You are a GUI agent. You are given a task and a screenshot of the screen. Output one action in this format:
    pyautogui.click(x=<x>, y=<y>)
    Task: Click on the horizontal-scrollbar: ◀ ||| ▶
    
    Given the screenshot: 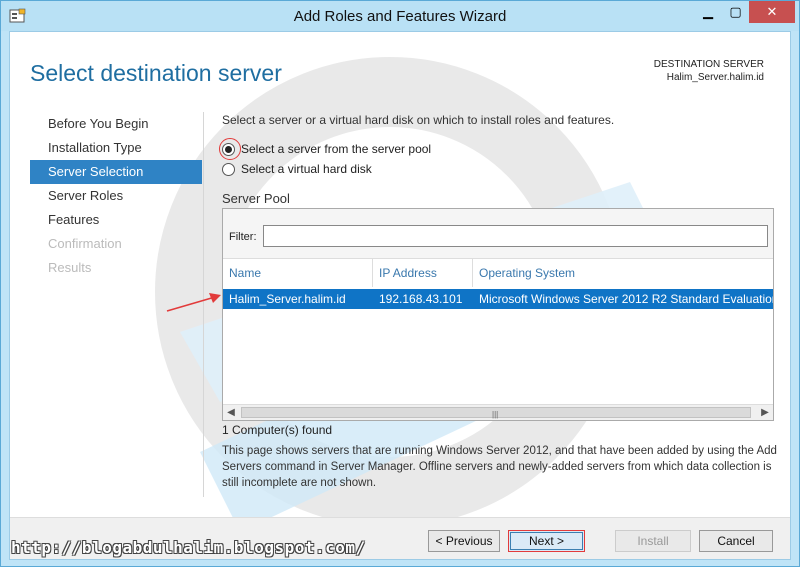 What is the action you would take?
    pyautogui.click(x=498, y=412)
    